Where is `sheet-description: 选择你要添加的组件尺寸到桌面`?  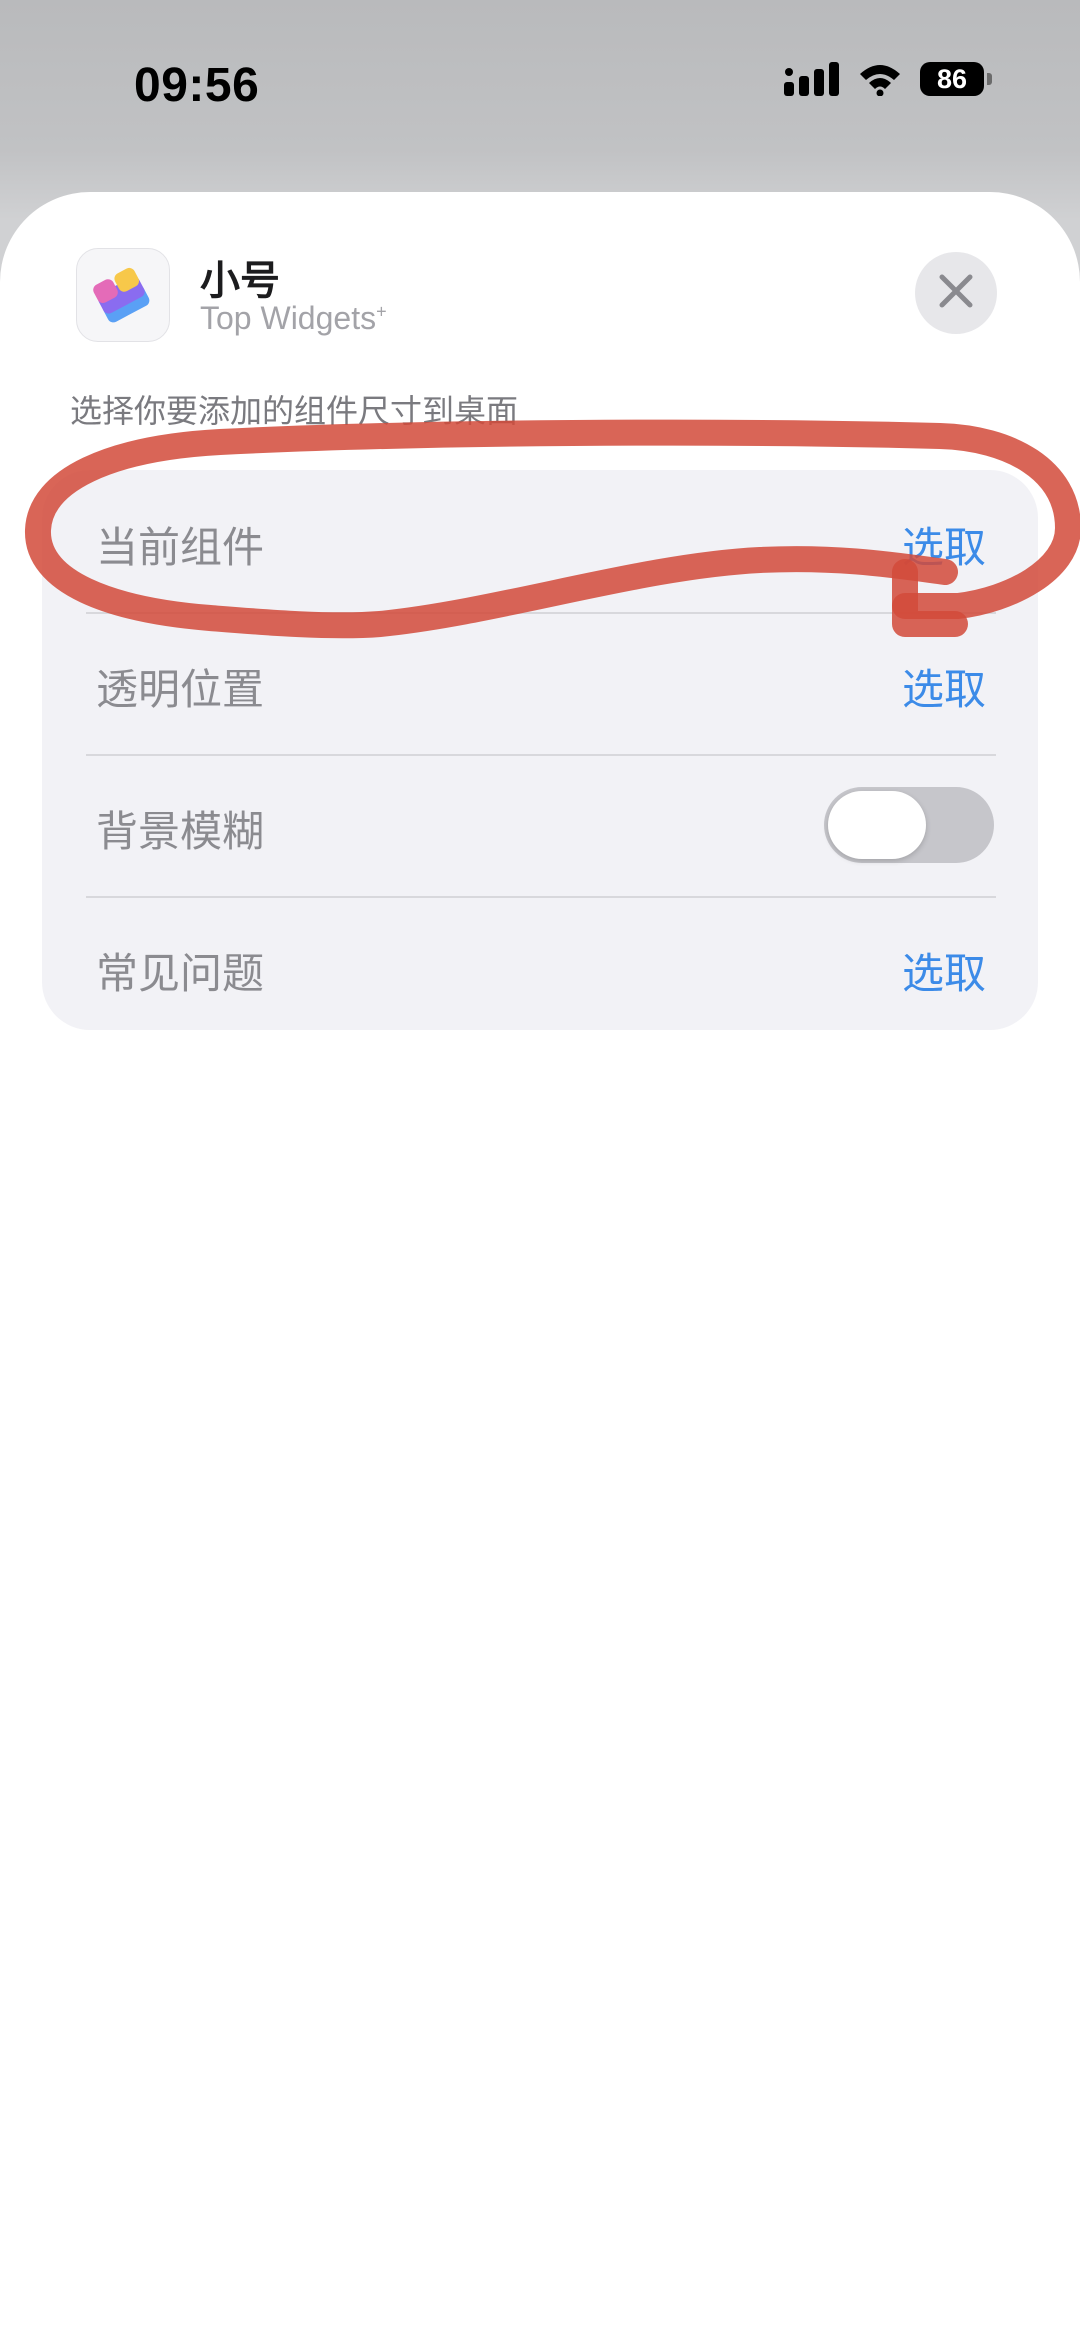
sheet-description: 选择你要添加的组件尺寸到桌面 is located at coordinates (294, 411).